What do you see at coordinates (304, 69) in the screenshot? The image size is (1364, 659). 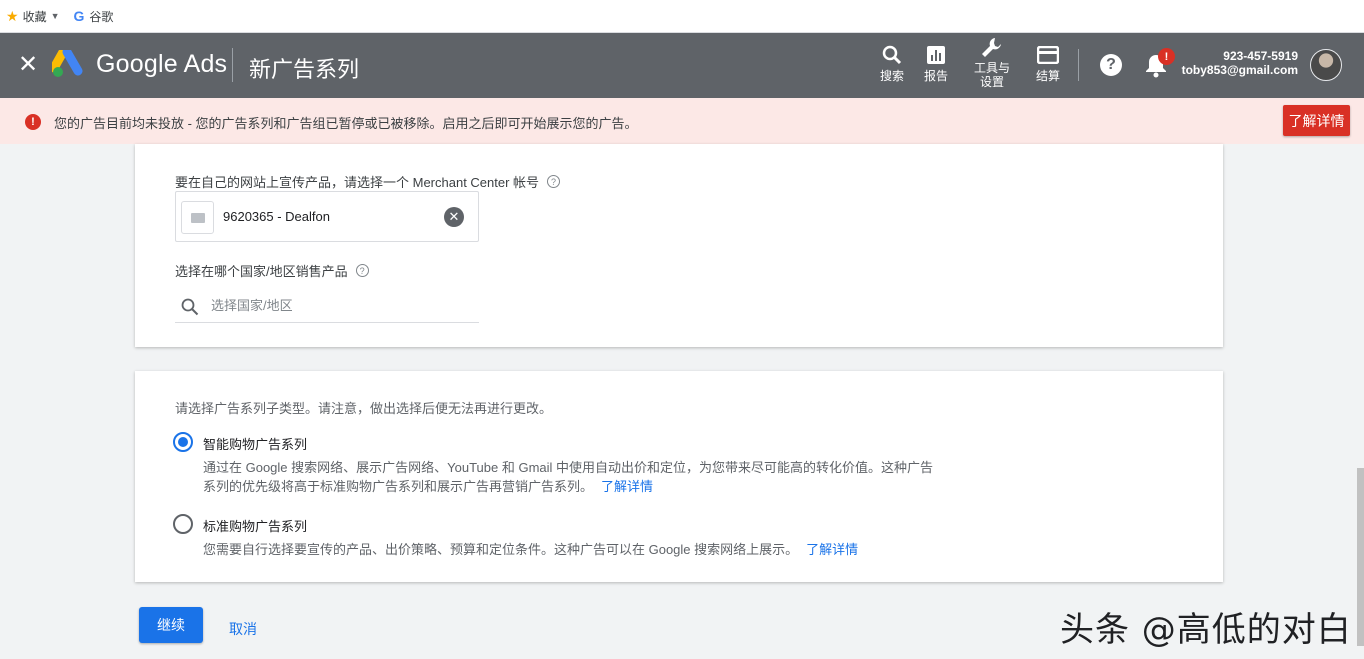 I see `page-title: 新广告系列` at bounding box center [304, 69].